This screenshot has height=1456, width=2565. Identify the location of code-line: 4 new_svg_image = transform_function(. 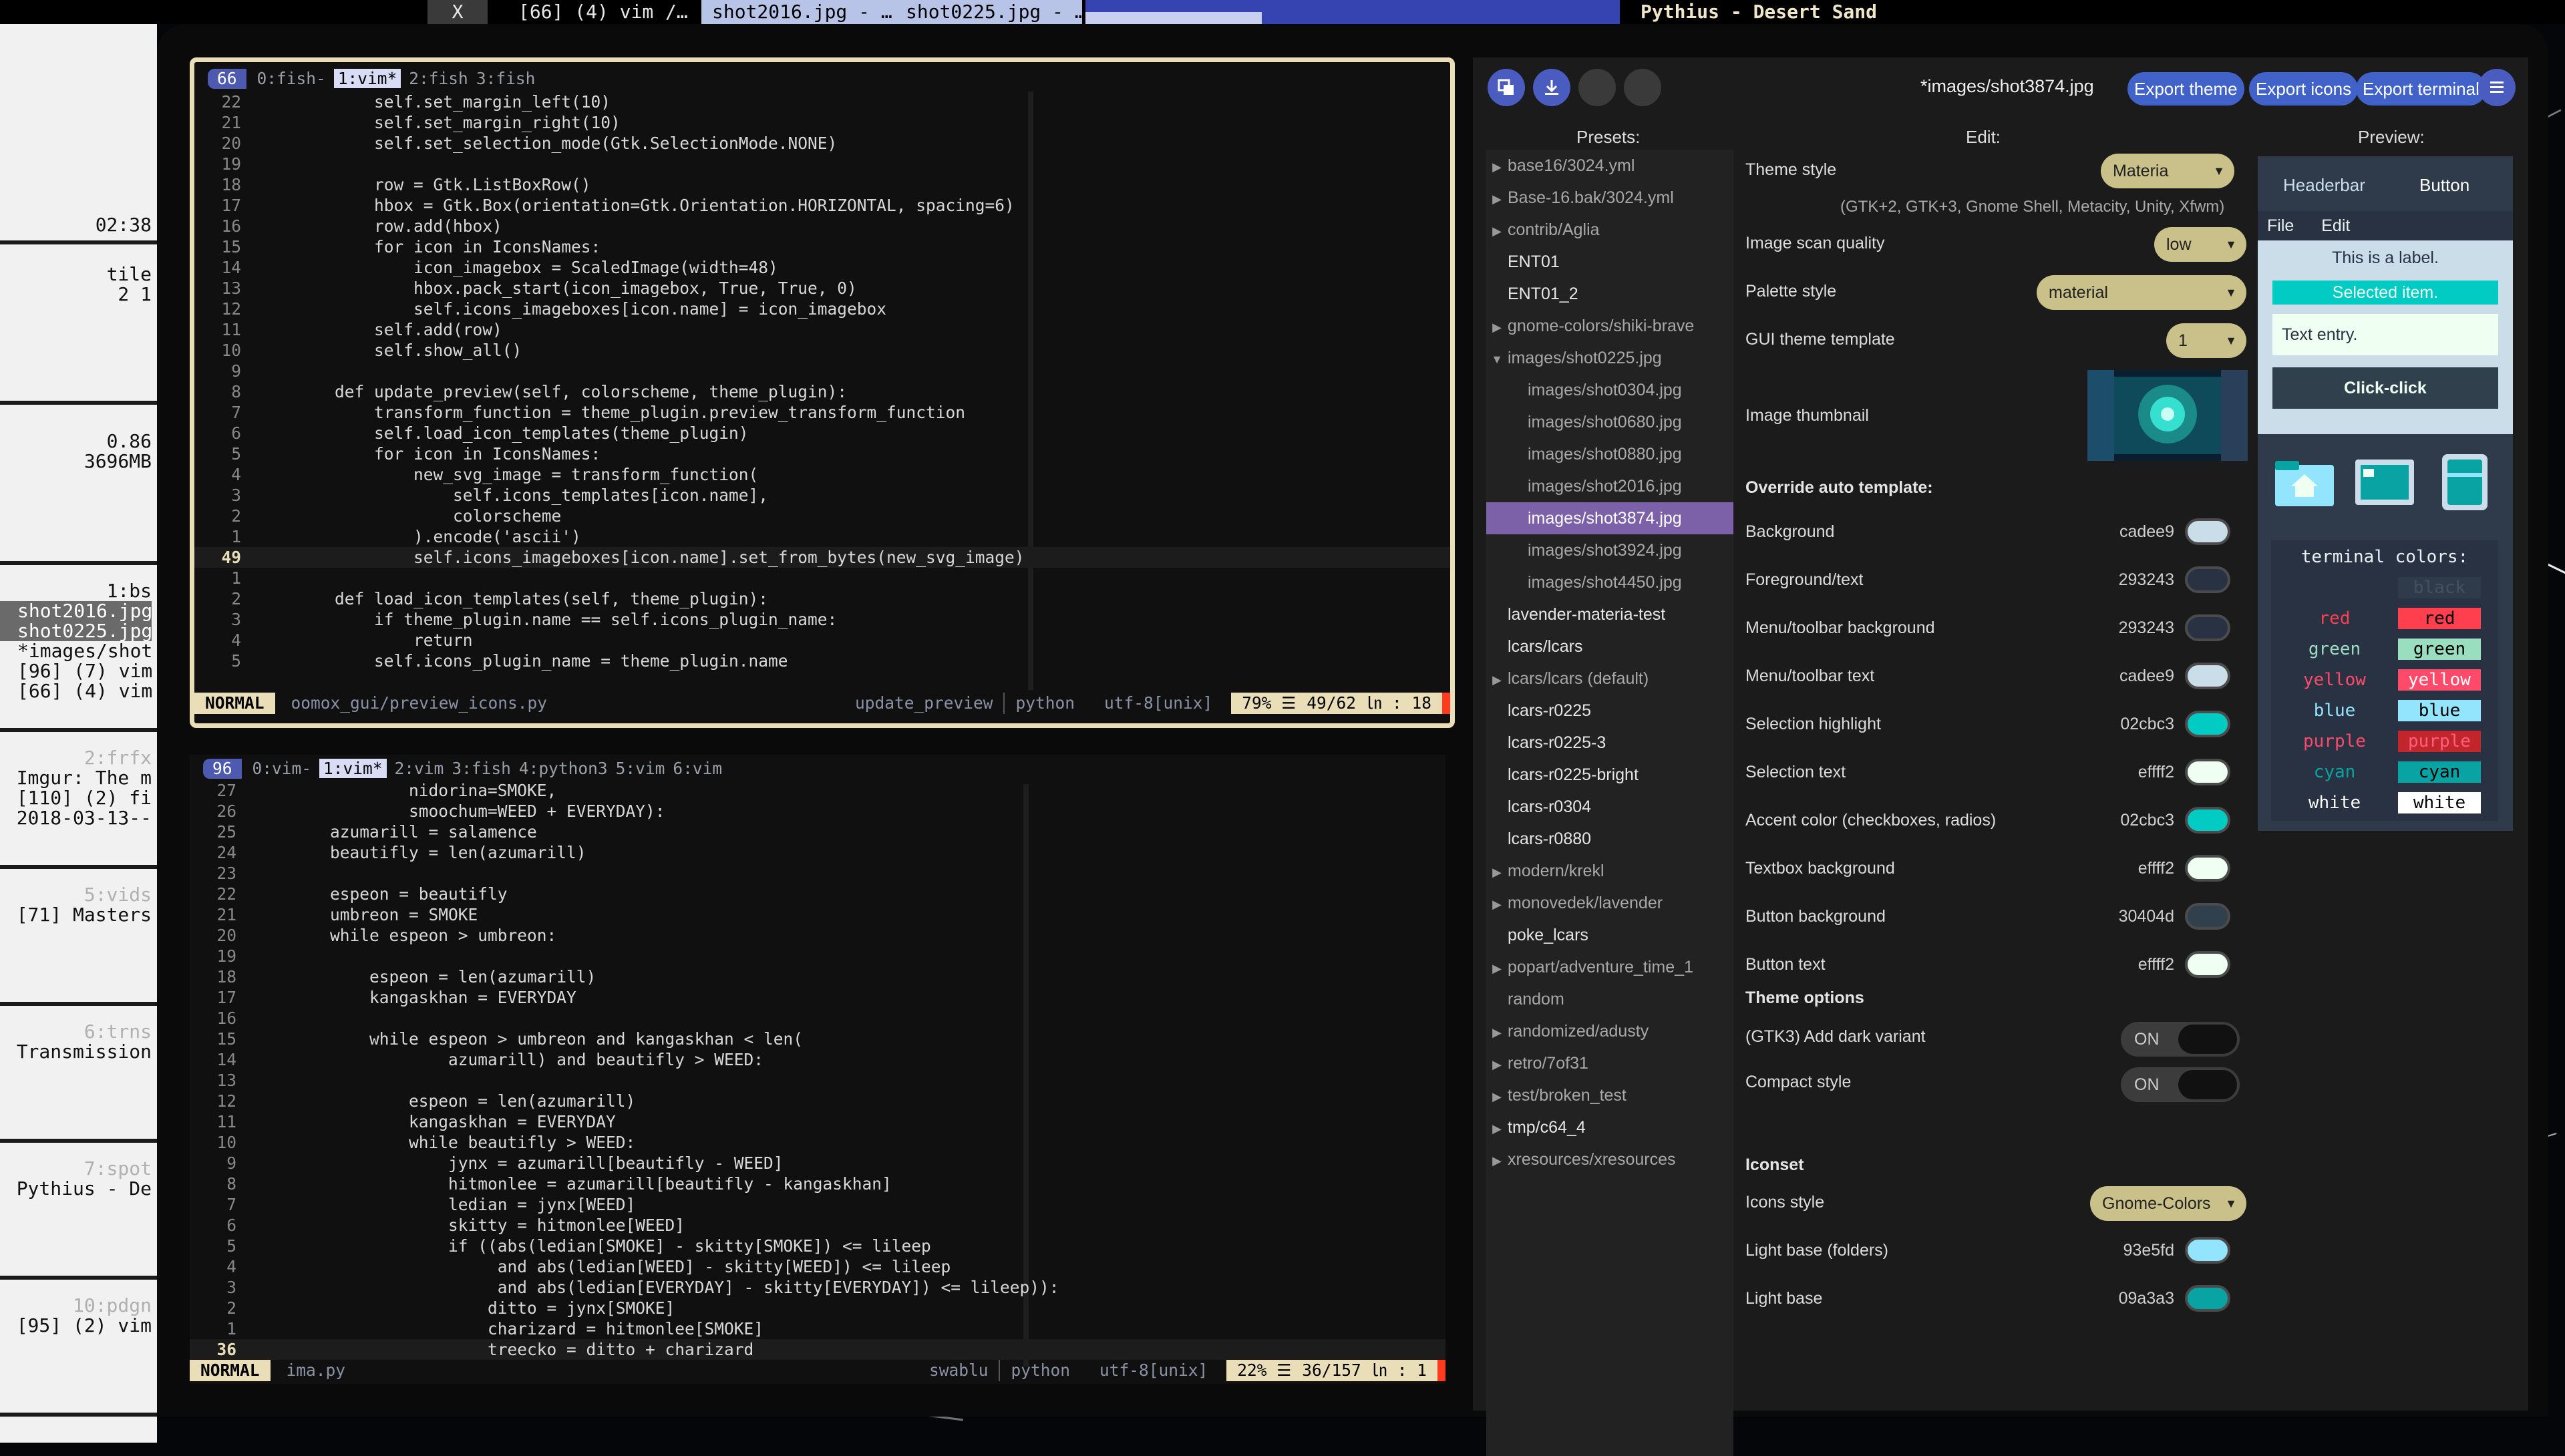
(822, 474).